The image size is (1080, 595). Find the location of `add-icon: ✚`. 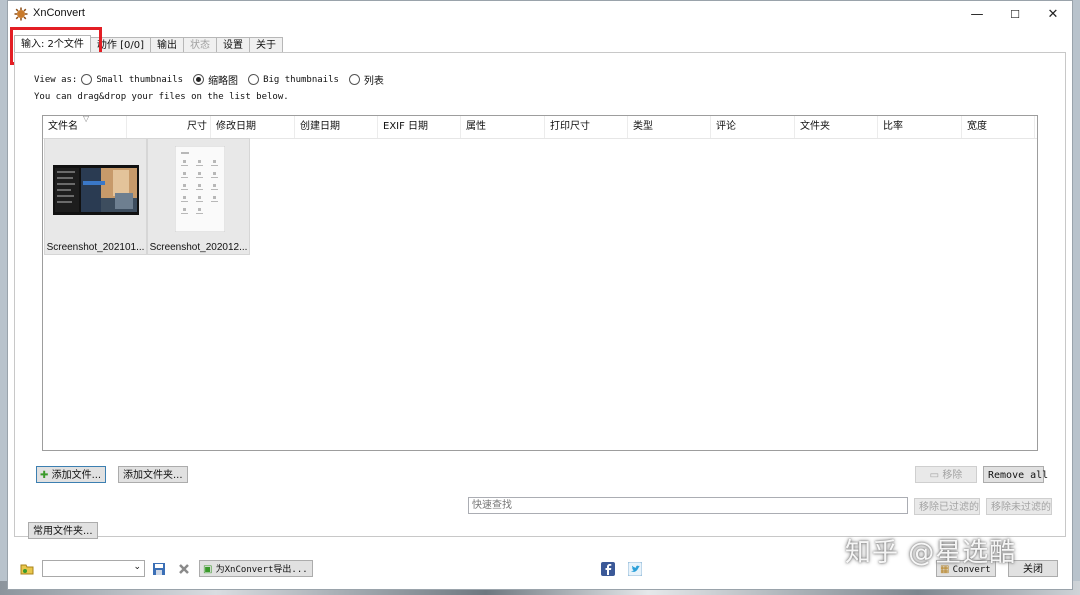

add-icon: ✚ is located at coordinates (44, 475).